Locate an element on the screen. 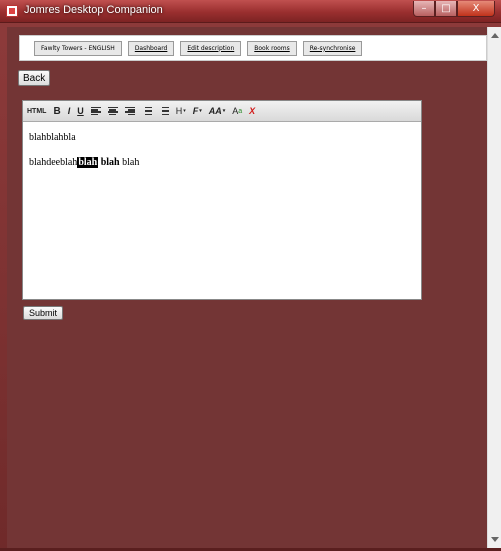 The image size is (501, 551). title-bar: Jomres Desktop Companion – □ X is located at coordinates (250, 11).